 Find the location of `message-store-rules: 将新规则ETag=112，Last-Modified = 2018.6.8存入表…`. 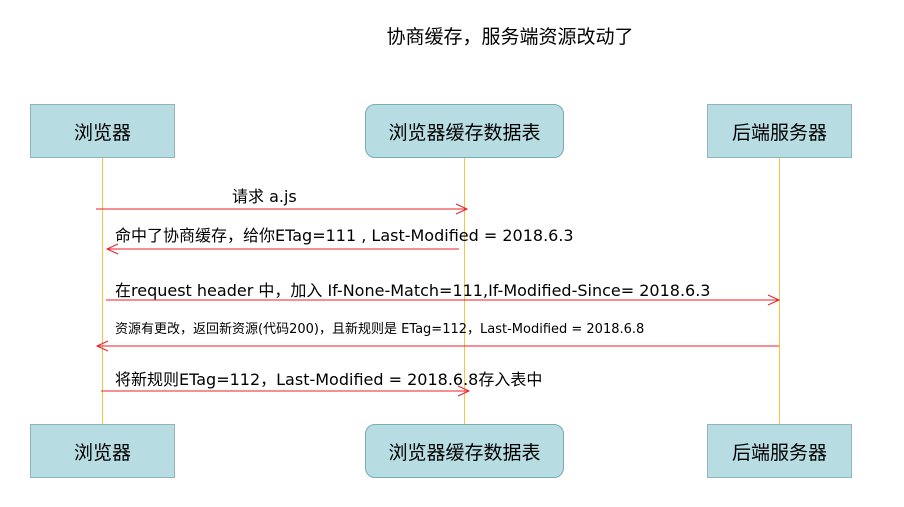

message-store-rules: 将新规则ETag=112，Last-Modified = 2018.6.8存入表… is located at coordinates (329, 379).